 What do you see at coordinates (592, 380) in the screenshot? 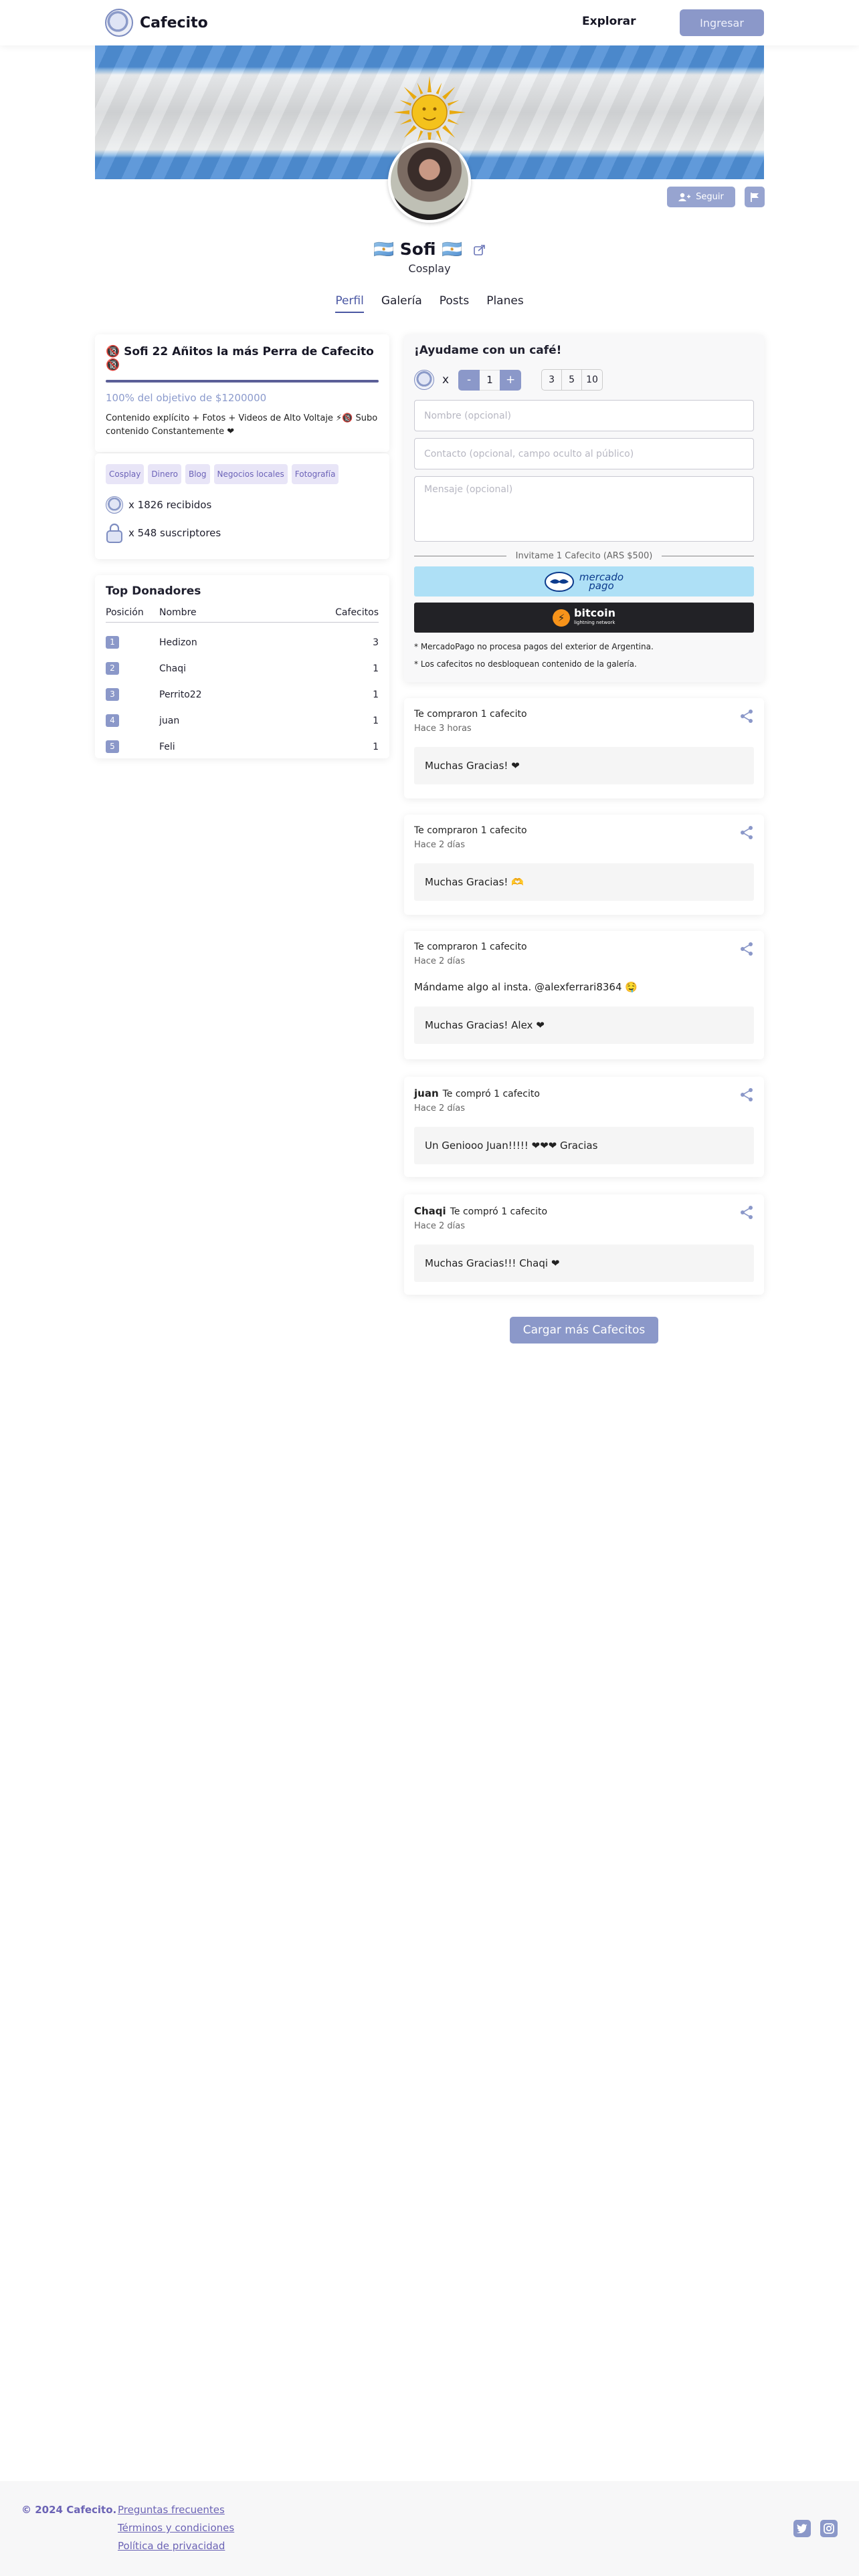
I see `preset-button: 10` at bounding box center [592, 380].